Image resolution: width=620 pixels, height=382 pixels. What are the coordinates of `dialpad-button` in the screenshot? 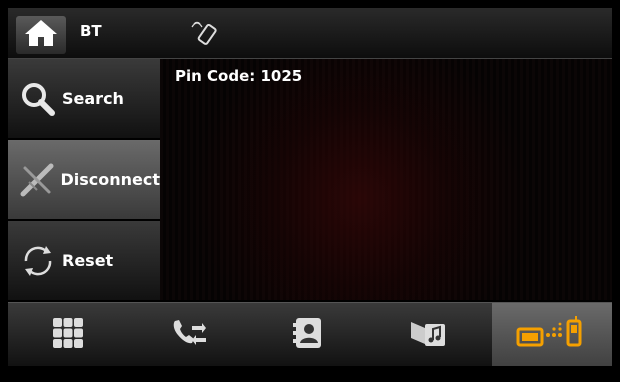 It's located at (68, 334).